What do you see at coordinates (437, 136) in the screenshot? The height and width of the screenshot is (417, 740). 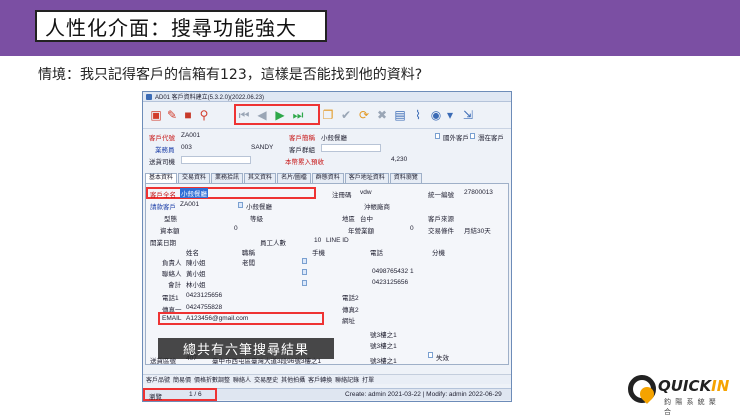 I see `overseas-checkbox` at bounding box center [437, 136].